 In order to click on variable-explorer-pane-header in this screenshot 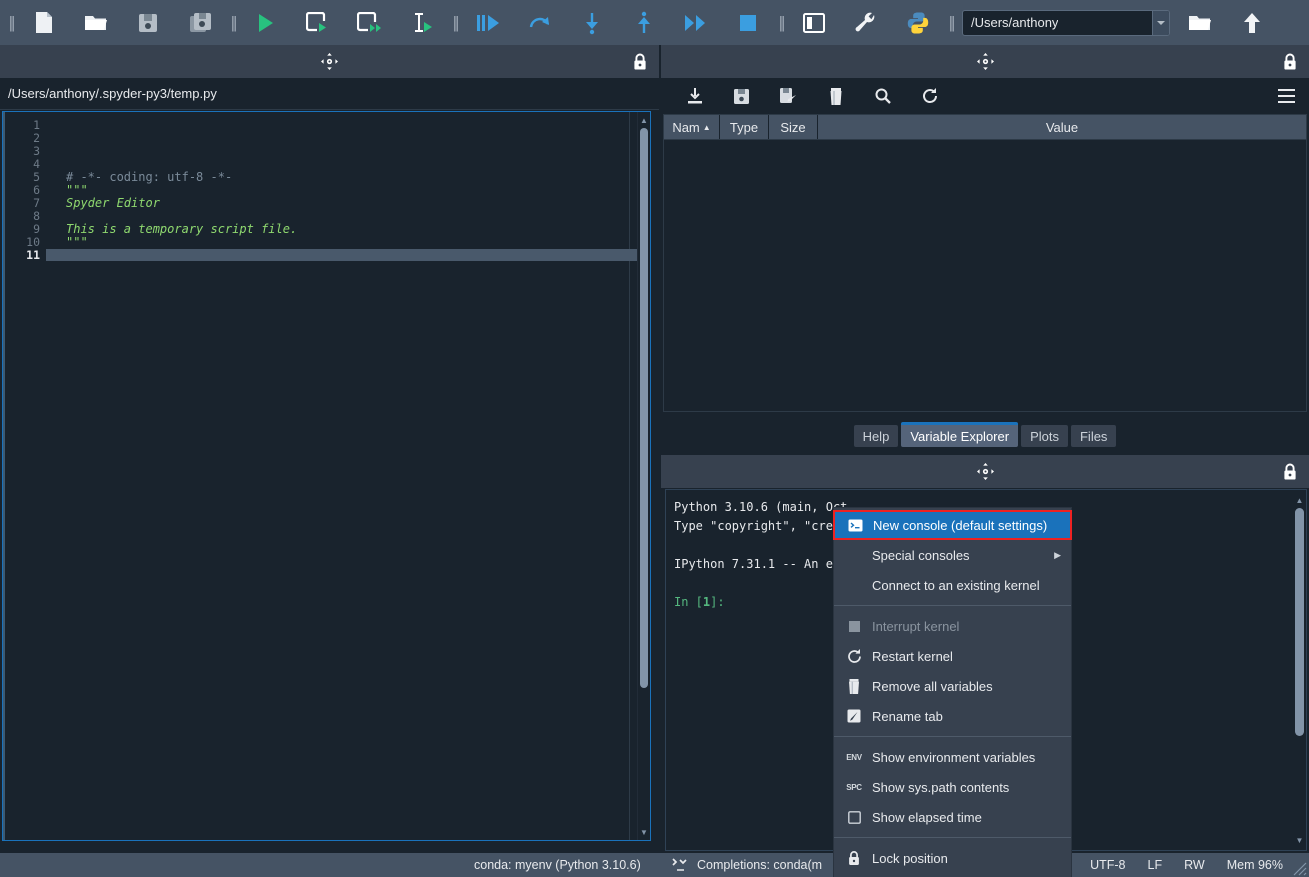, I will do `click(985, 61)`.